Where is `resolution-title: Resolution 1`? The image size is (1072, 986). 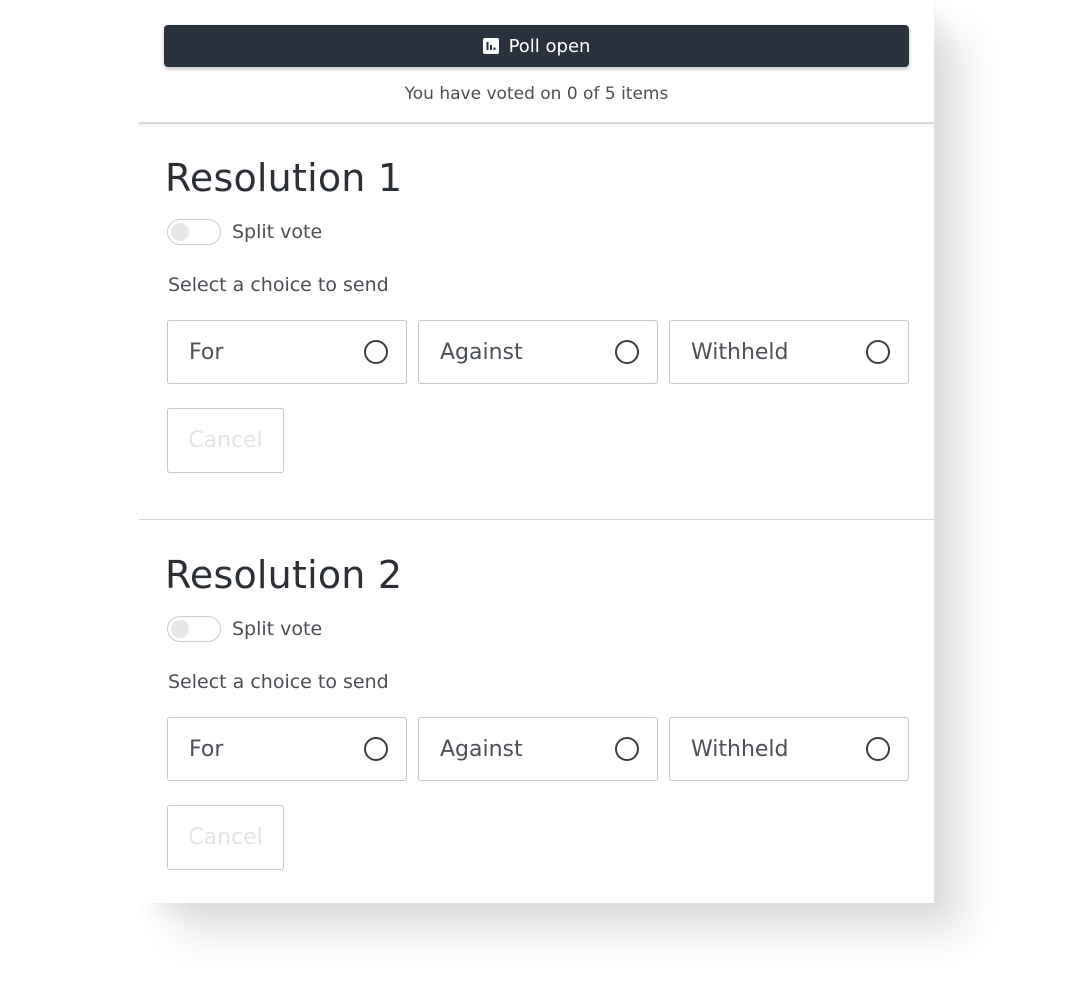 resolution-title: Resolution 1 is located at coordinates (284, 178).